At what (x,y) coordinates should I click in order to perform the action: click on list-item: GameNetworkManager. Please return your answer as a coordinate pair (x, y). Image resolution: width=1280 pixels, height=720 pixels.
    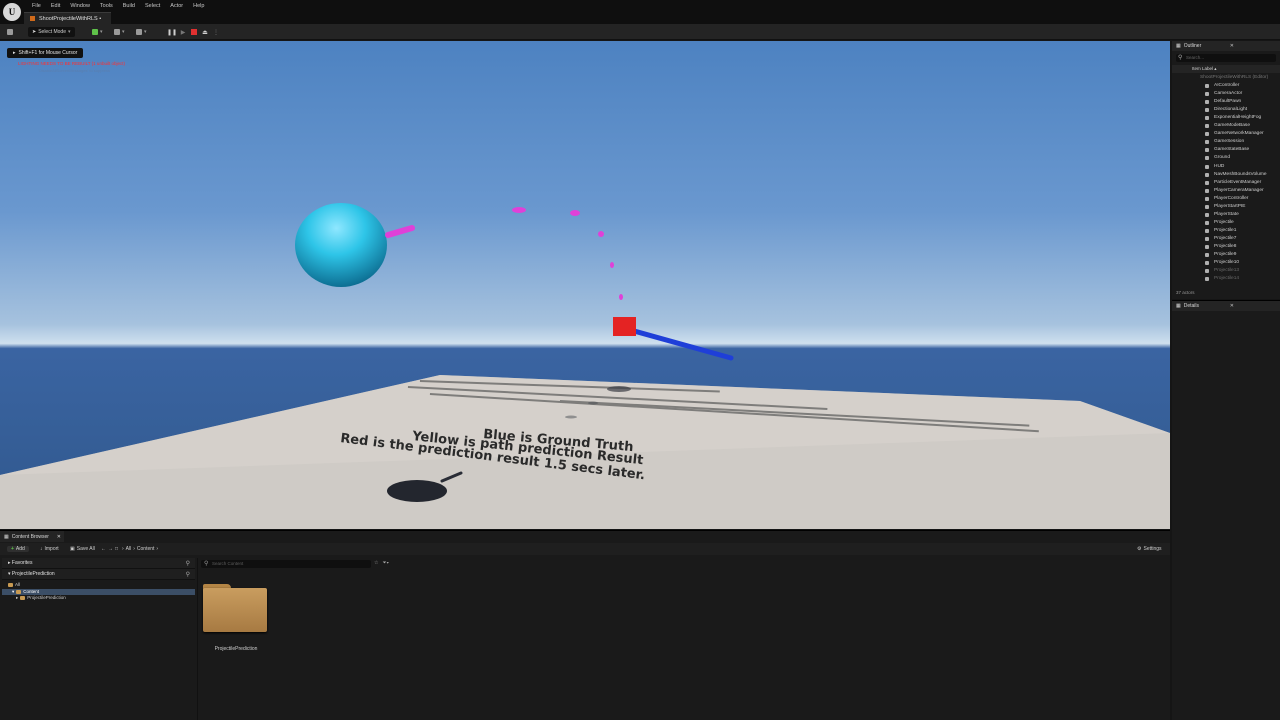
    Looking at the image, I should click on (1226, 134).